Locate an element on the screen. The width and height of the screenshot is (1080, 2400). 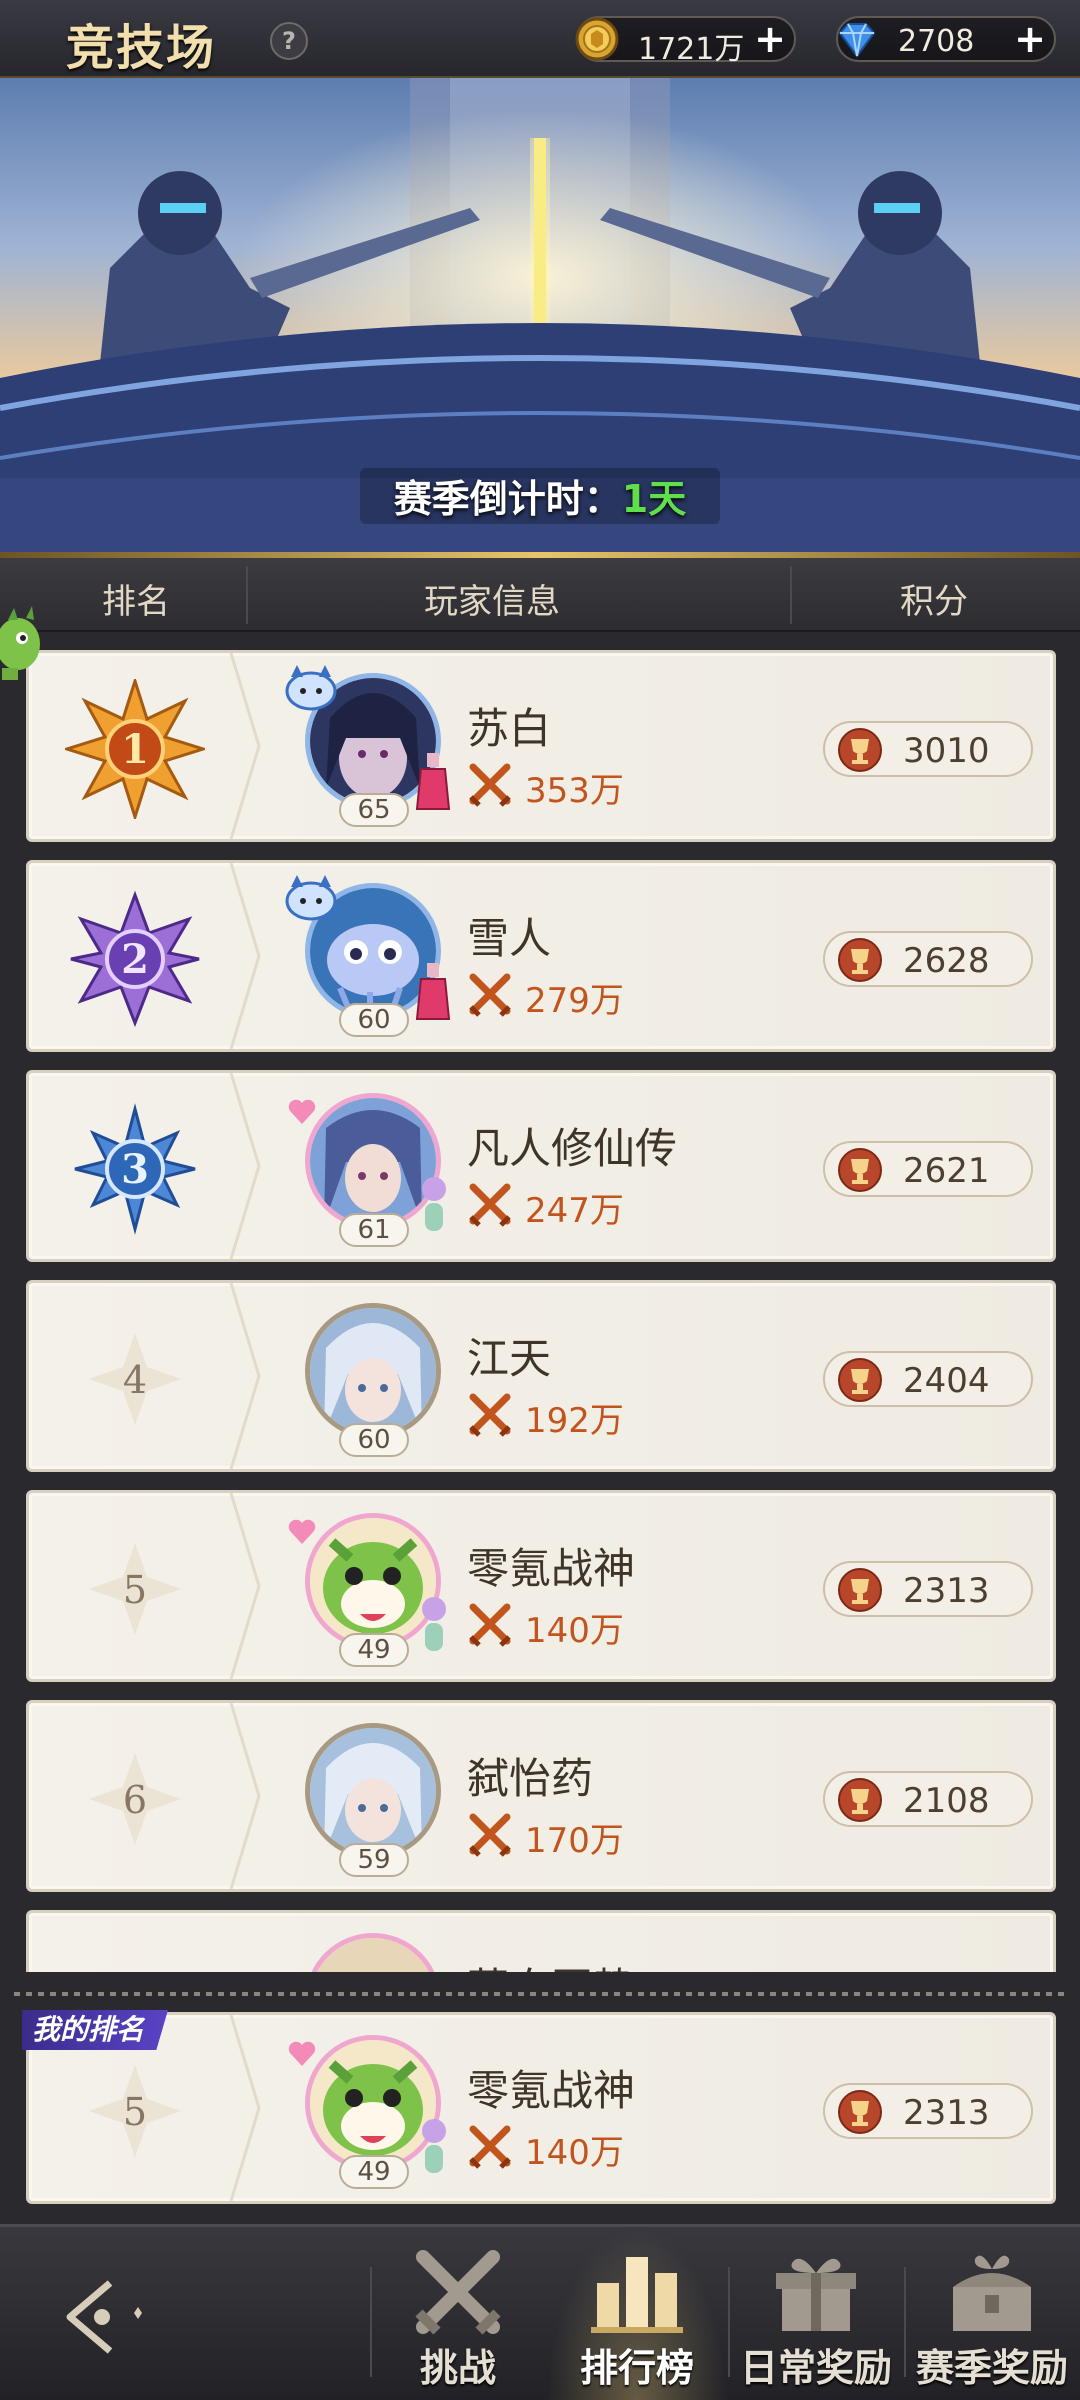
leaderboard-row: 落自同挚 is located at coordinates (541, 1941).